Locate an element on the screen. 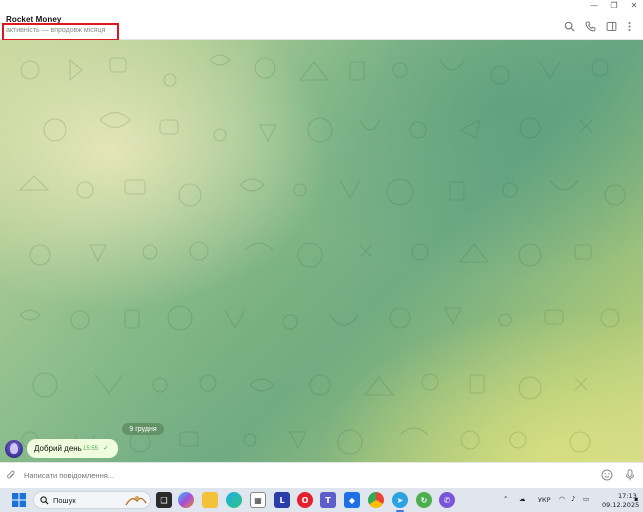  attach-icon is located at coordinates (11, 475).